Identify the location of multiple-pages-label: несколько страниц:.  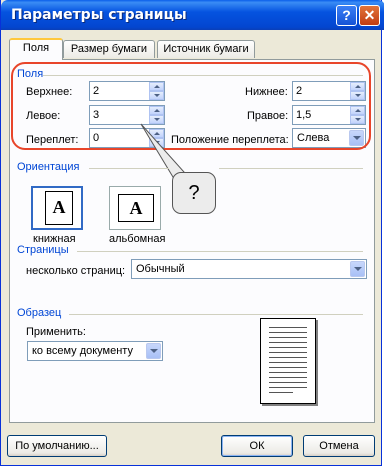
(76, 271).